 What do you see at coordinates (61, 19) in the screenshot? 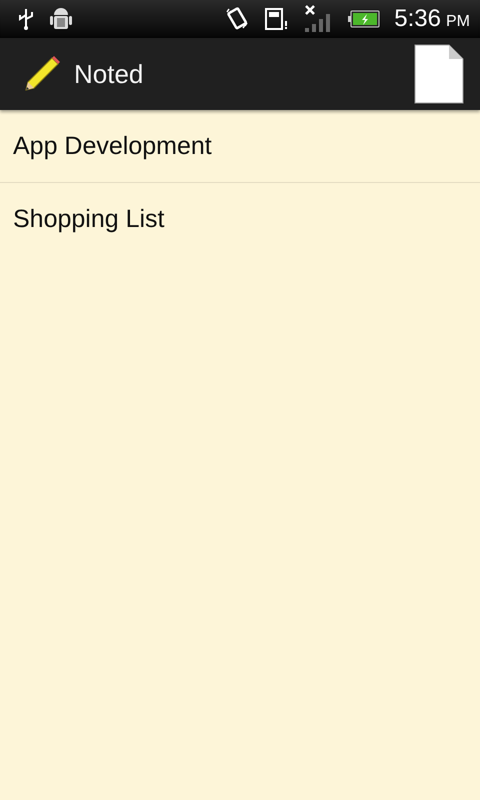
I see `android-debug-icon` at bounding box center [61, 19].